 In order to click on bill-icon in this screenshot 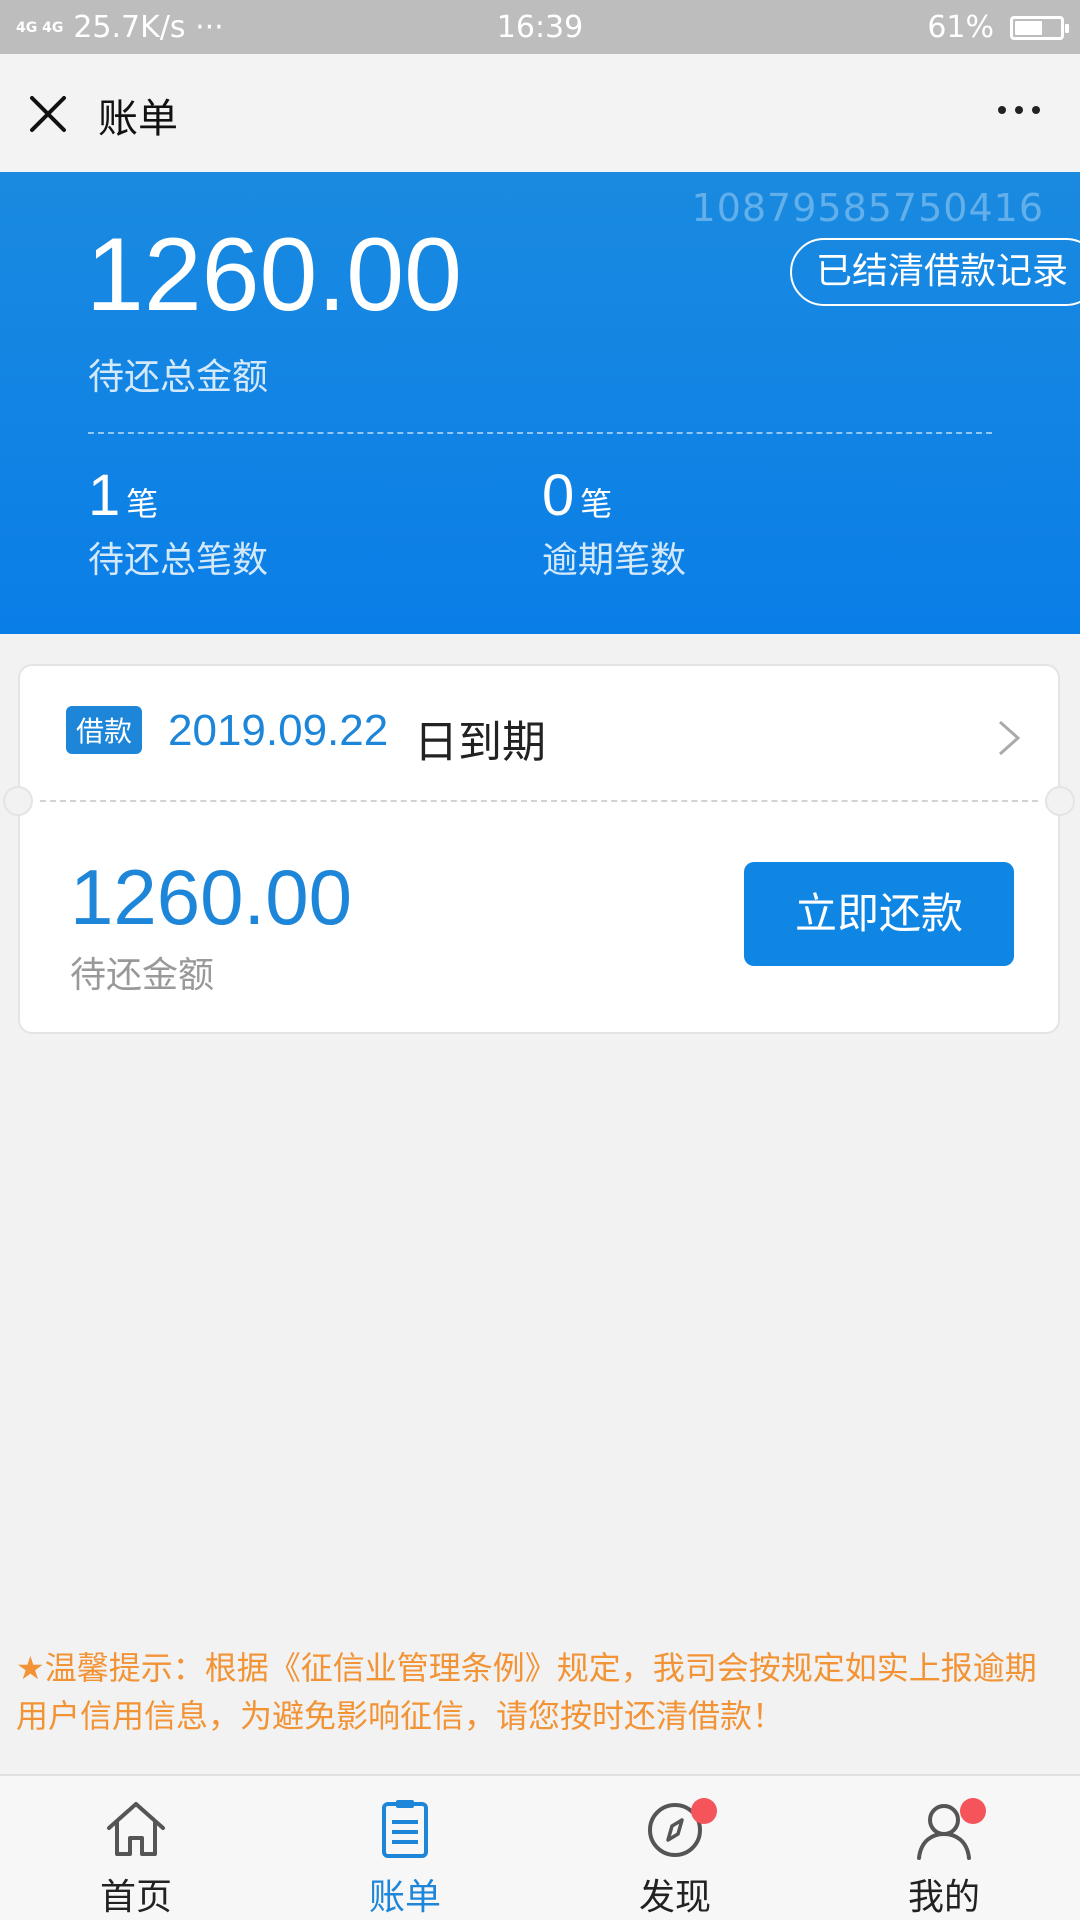, I will do `click(405, 1829)`.